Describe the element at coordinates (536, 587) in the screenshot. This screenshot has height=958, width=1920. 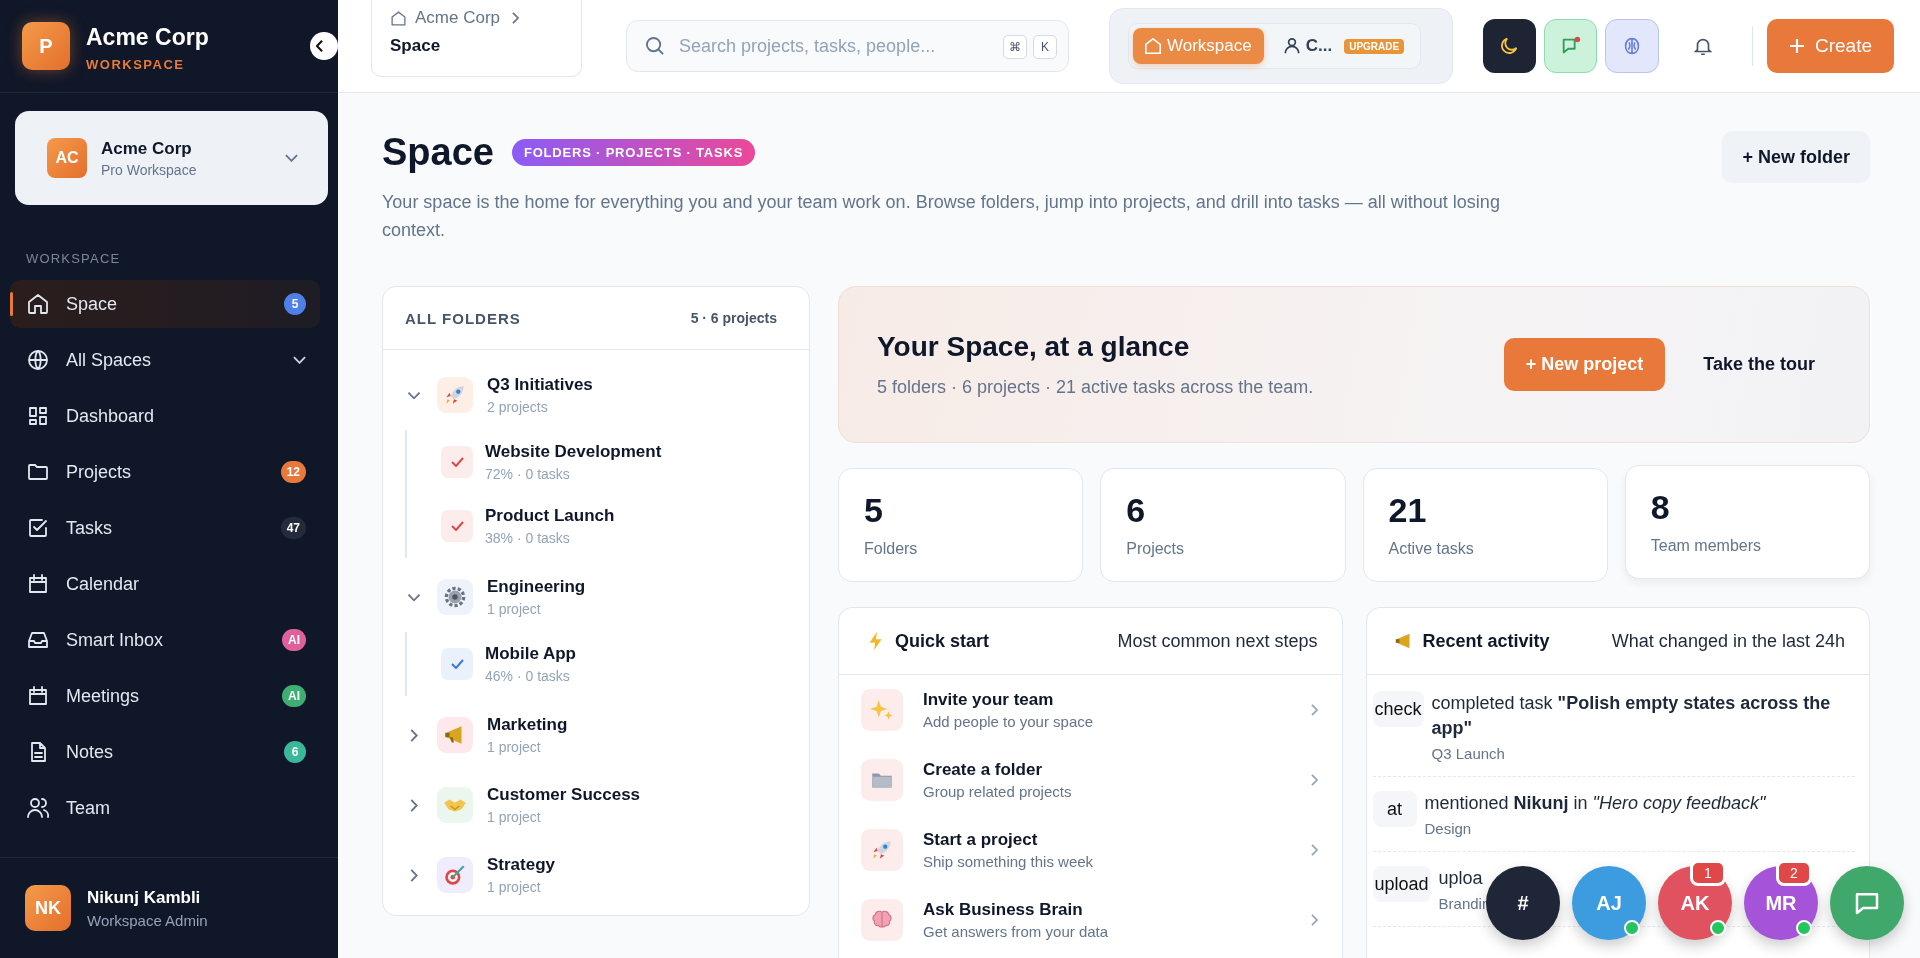
I see `folder-name: Engineering` at that location.